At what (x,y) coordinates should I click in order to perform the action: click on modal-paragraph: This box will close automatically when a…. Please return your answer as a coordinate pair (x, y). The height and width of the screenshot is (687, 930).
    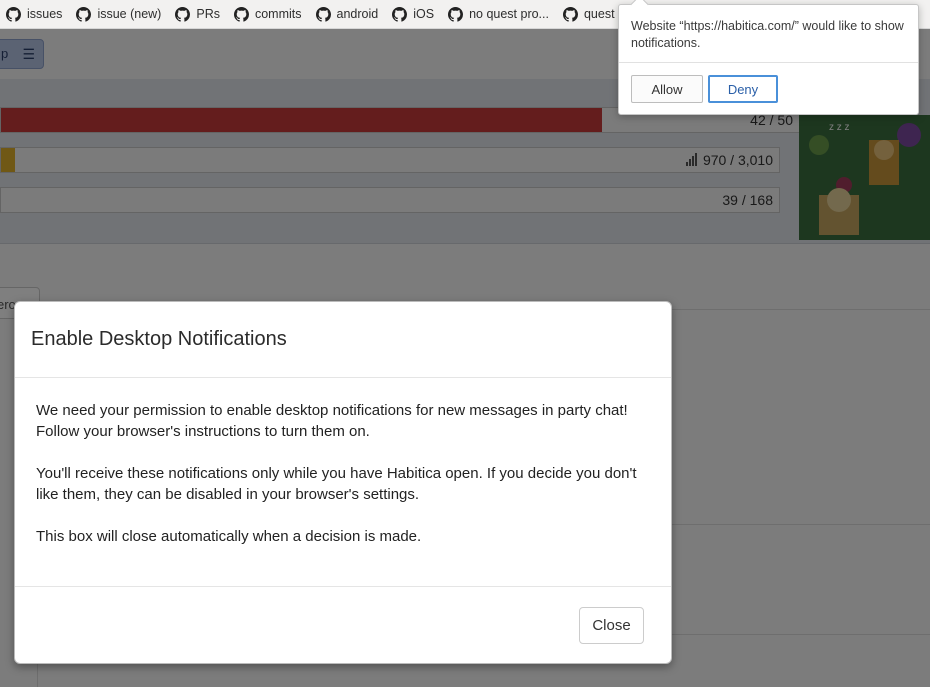
    Looking at the image, I should click on (229, 536).